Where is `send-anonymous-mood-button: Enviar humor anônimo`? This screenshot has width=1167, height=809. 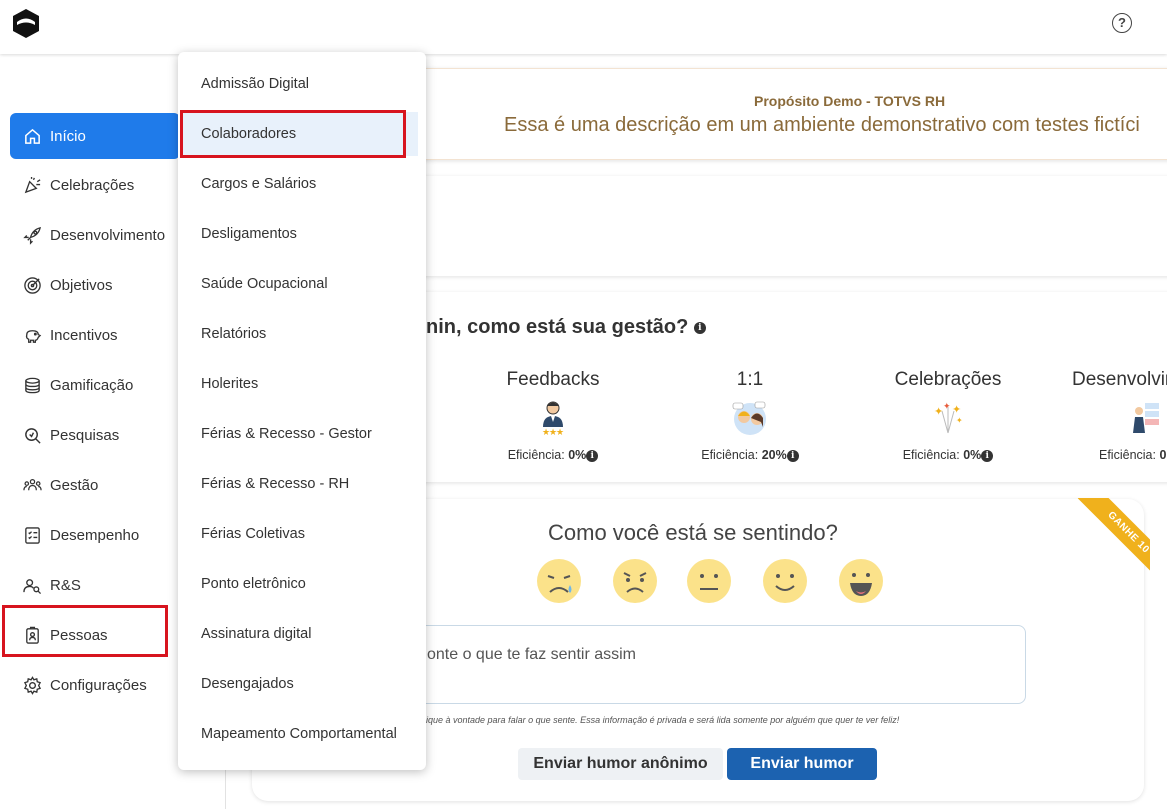 send-anonymous-mood-button: Enviar humor anônimo is located at coordinates (620, 764).